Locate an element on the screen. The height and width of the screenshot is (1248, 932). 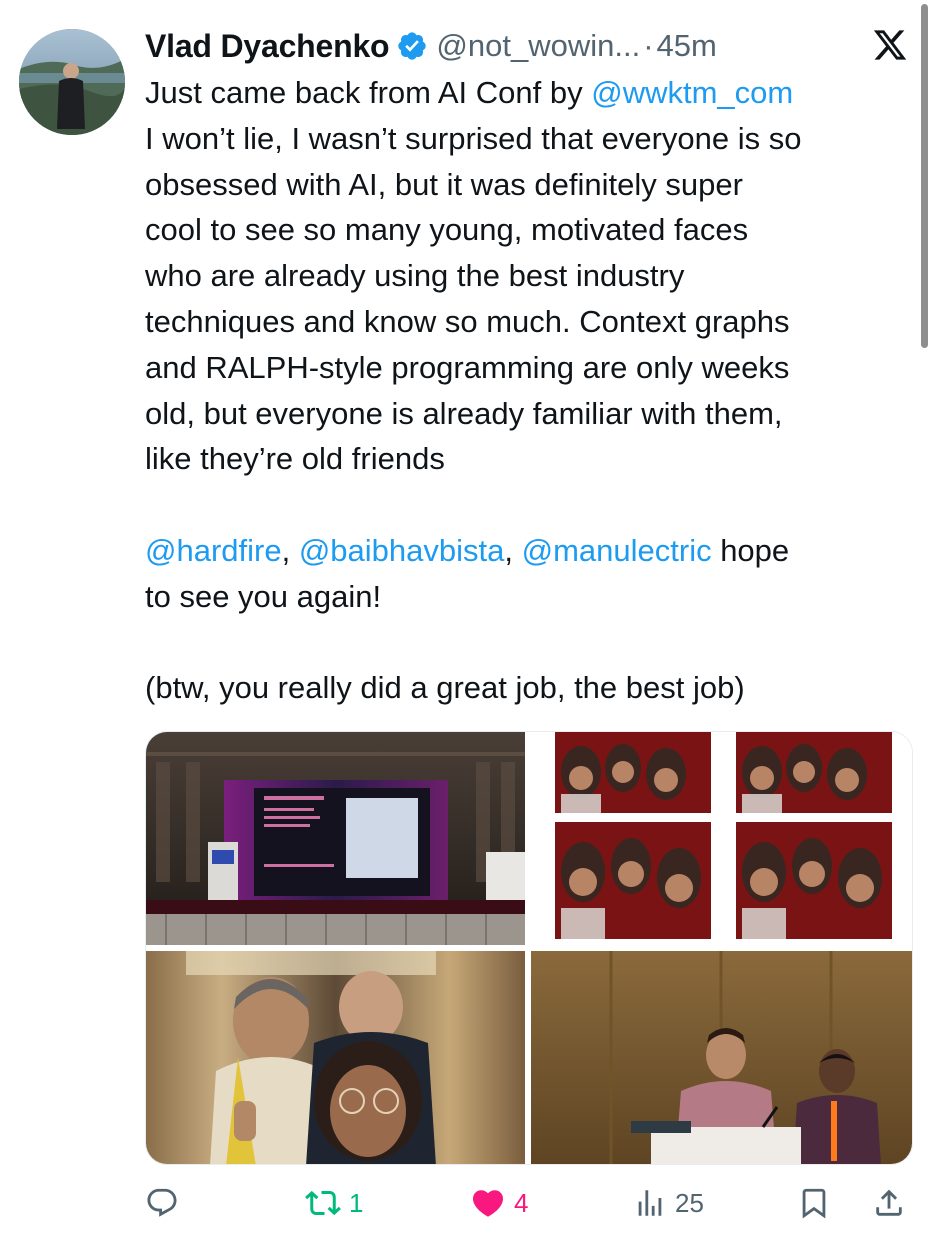
bookmark-icon is located at coordinates (814, 1203).